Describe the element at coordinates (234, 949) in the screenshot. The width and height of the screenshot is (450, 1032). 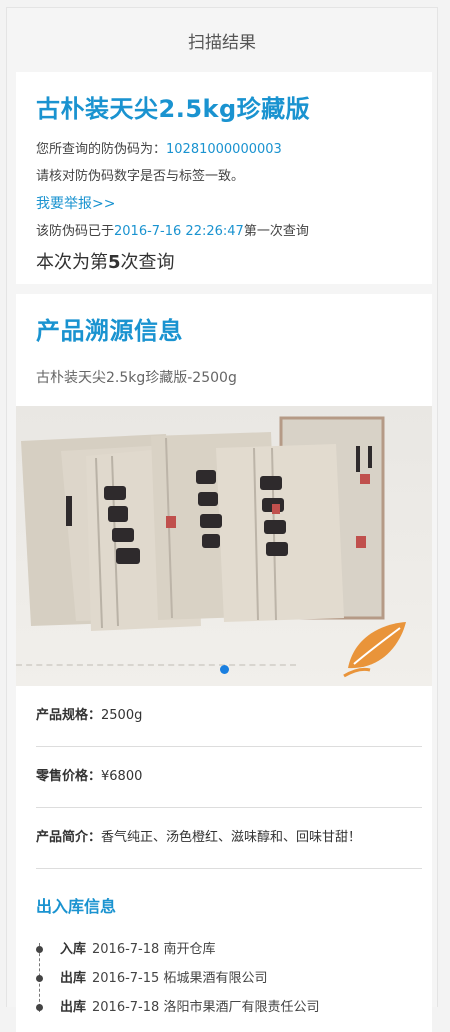
I see `timeline-item: 入库 2016-7-18 南开仓库` at that location.